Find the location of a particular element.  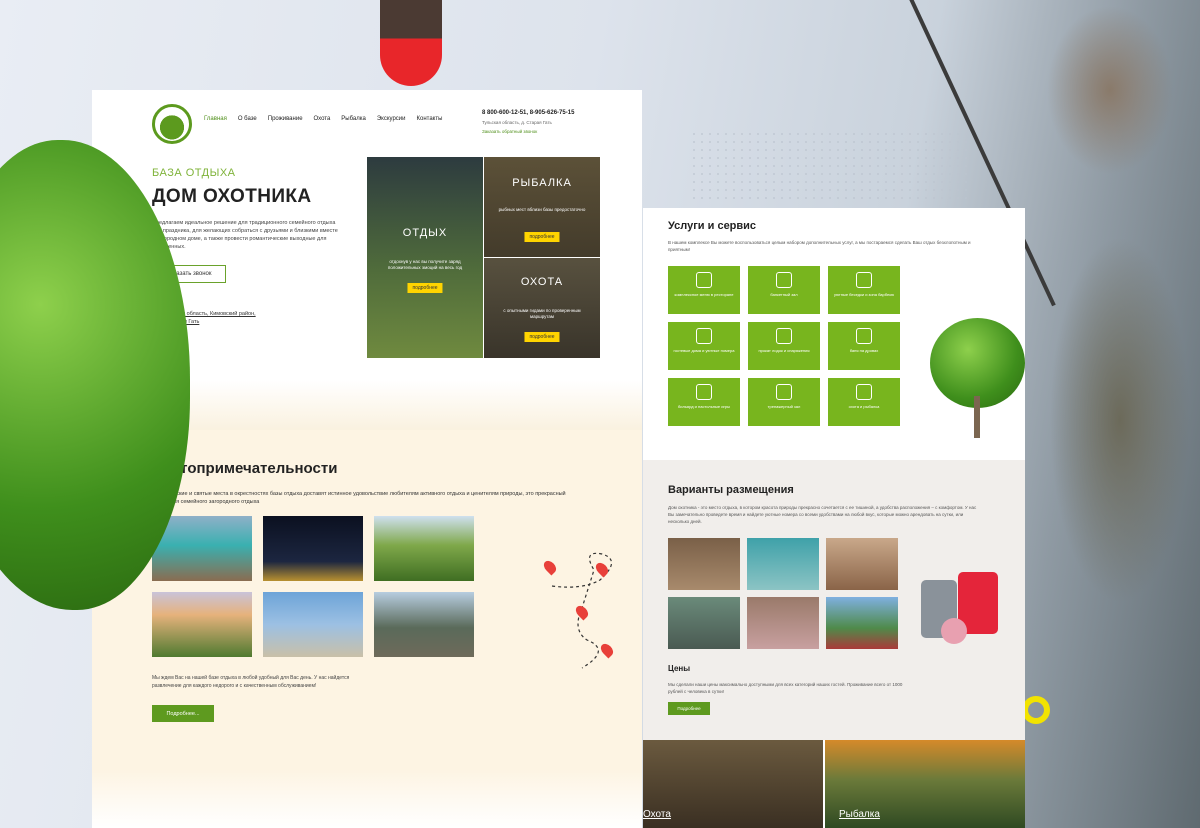

table-icon is located at coordinates (784, 280).